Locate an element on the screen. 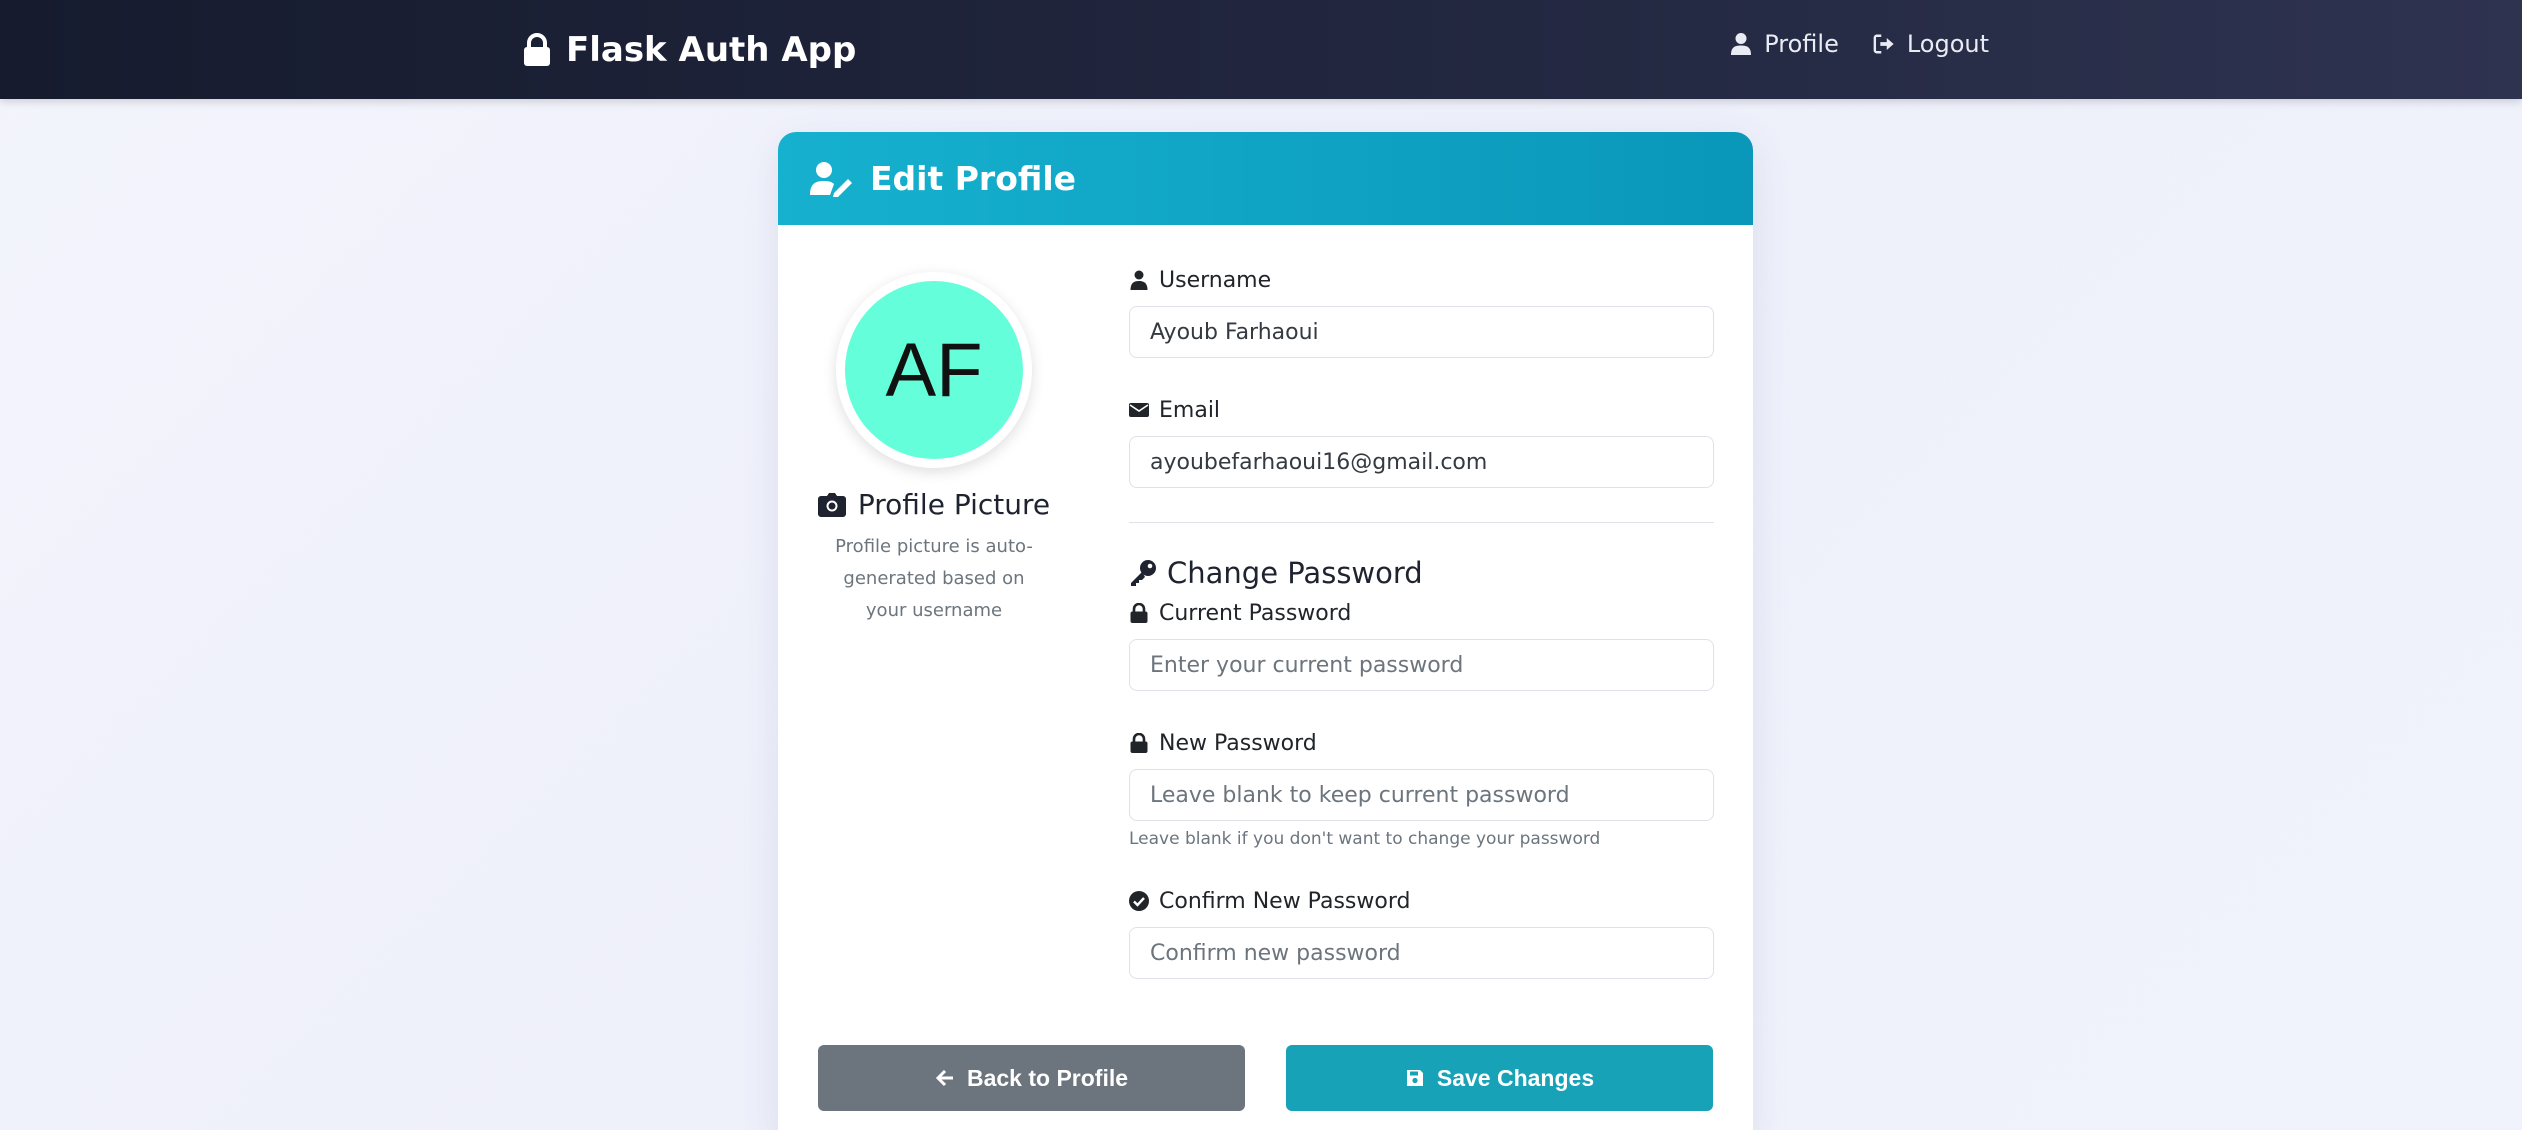 The height and width of the screenshot is (1130, 2522). username-input is located at coordinates (1421, 332).